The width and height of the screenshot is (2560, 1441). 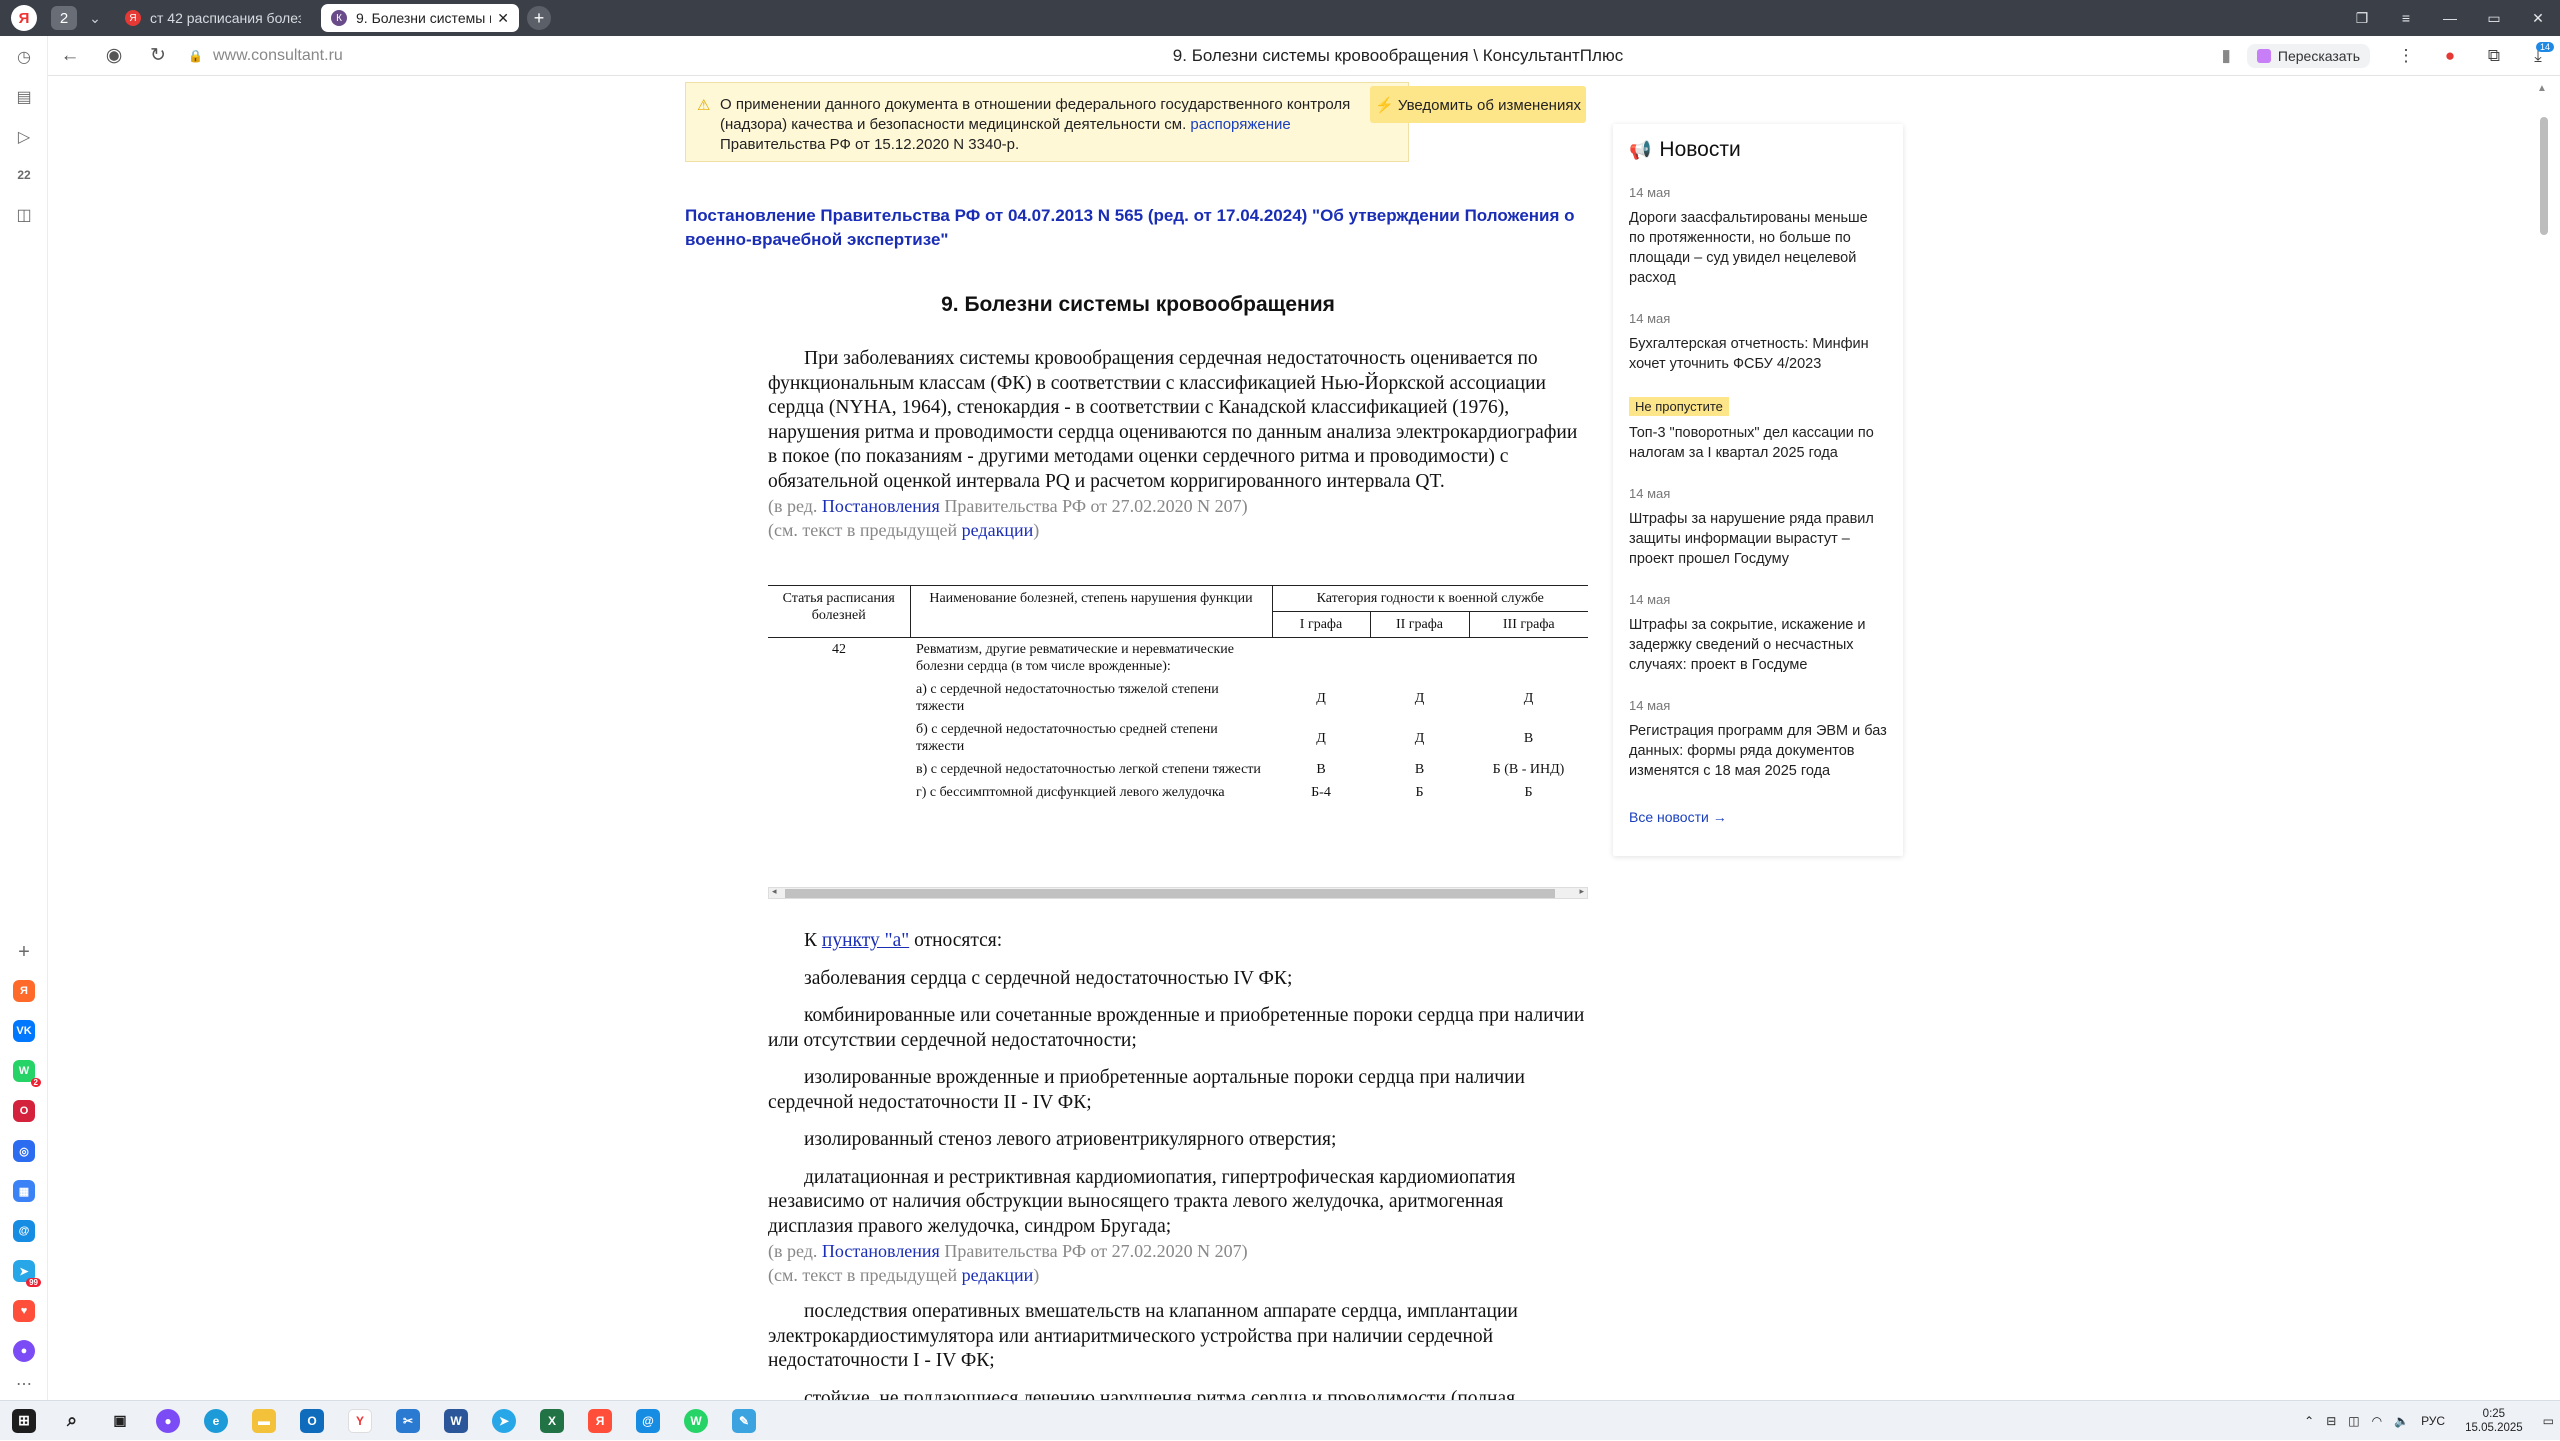 I want to click on close-icon: ✕, so click(x=503, y=18).